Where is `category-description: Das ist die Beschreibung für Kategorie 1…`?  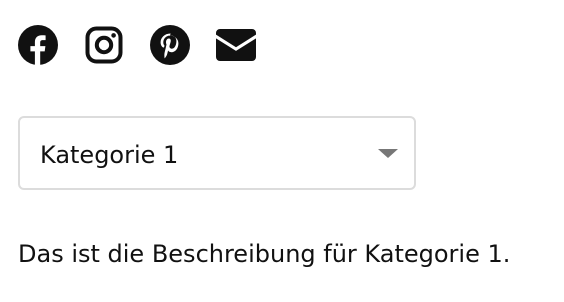 category-description: Das ist die Beschreibung für Kategorie 1… is located at coordinates (264, 254).